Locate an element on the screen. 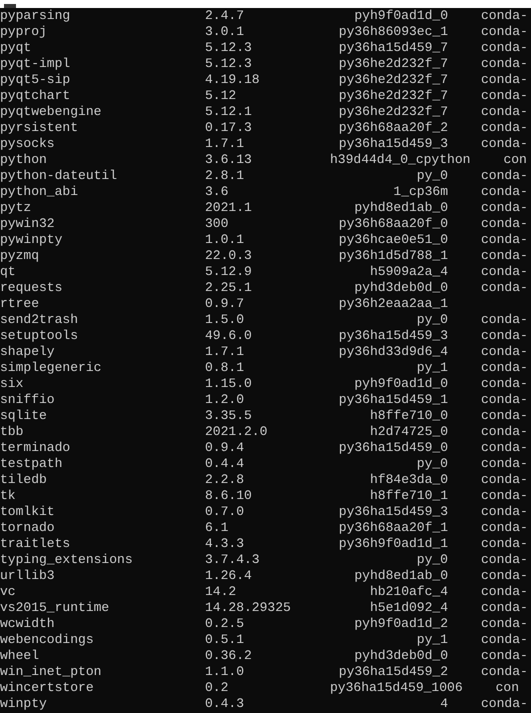 This screenshot has height=713, width=531. package-name: setuptools is located at coordinates (40, 336).